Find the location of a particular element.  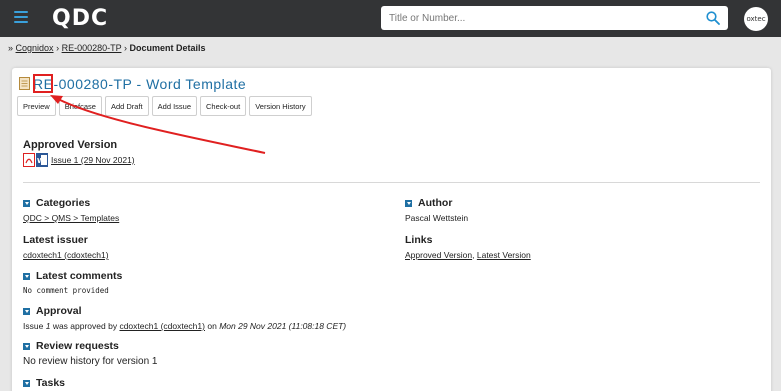

links-heading: Links is located at coordinates (419, 240).